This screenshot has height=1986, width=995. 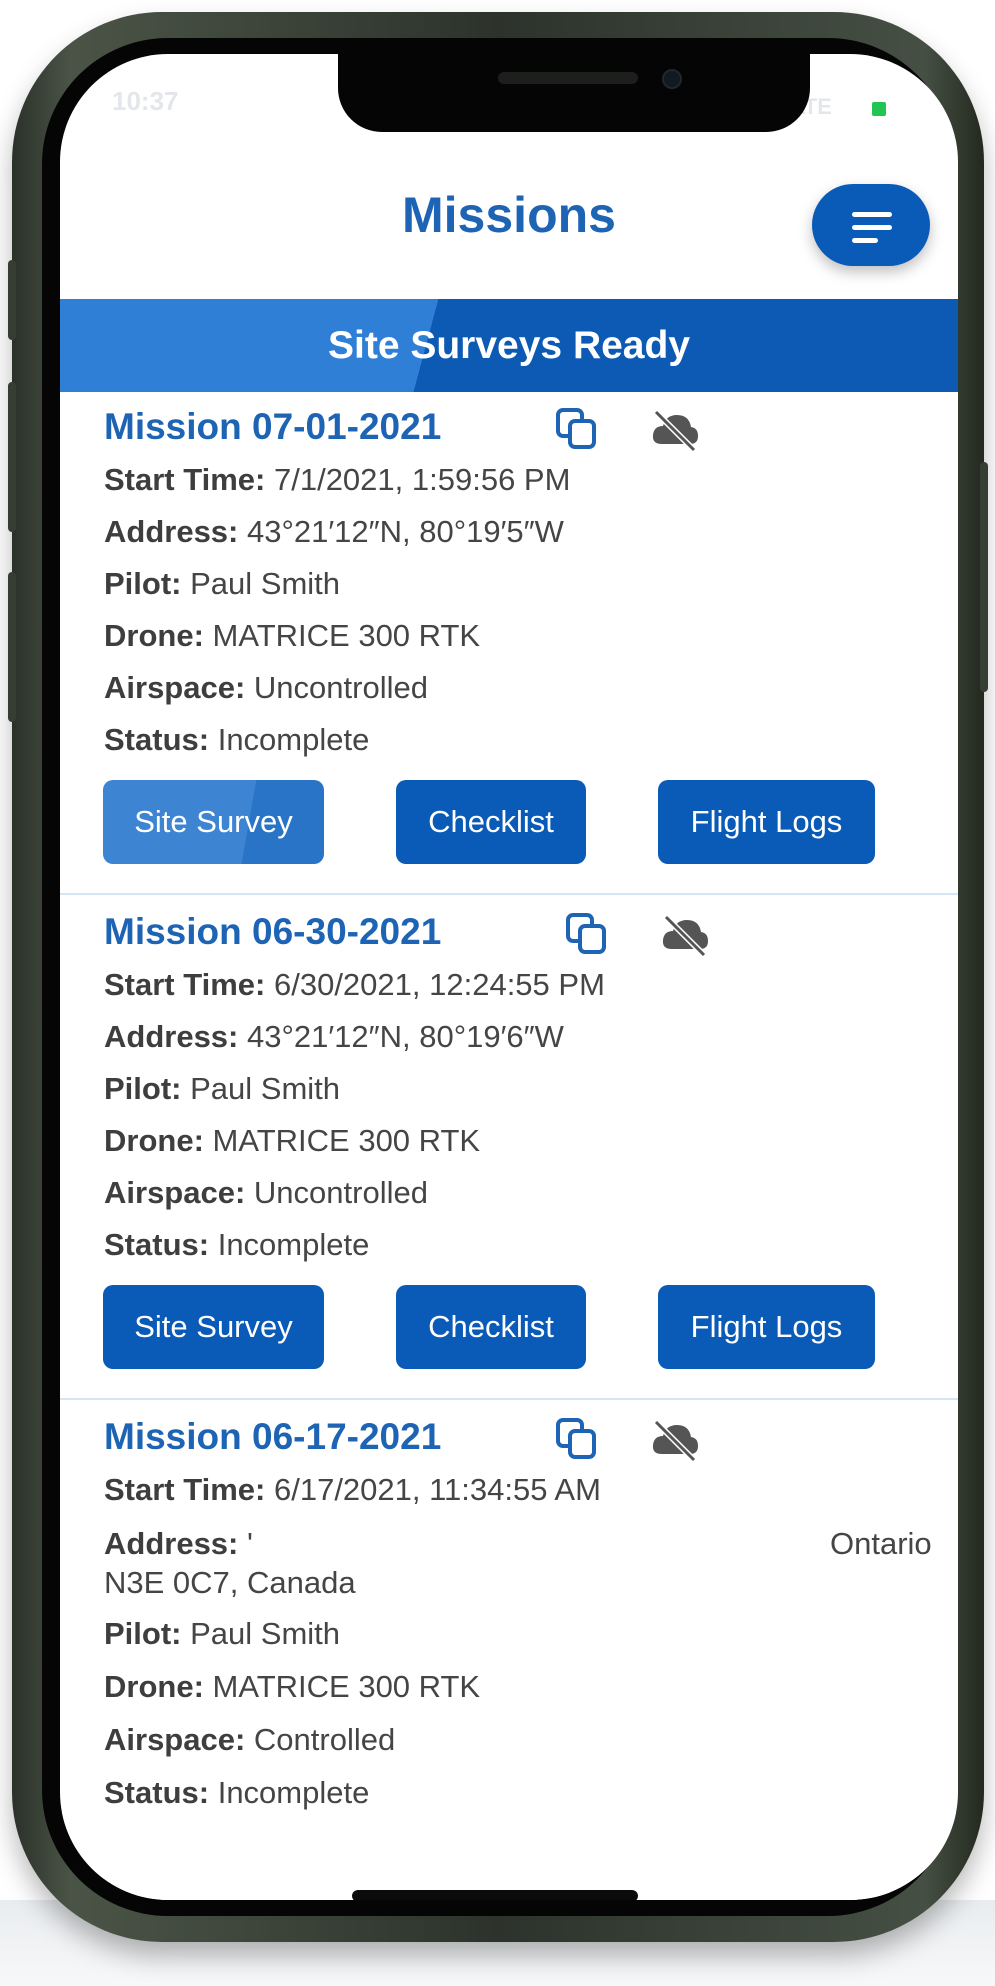 What do you see at coordinates (337, 479) in the screenshot?
I see `field-start-time: Start Time: 7/1/2021, 1:59:56 PM` at bounding box center [337, 479].